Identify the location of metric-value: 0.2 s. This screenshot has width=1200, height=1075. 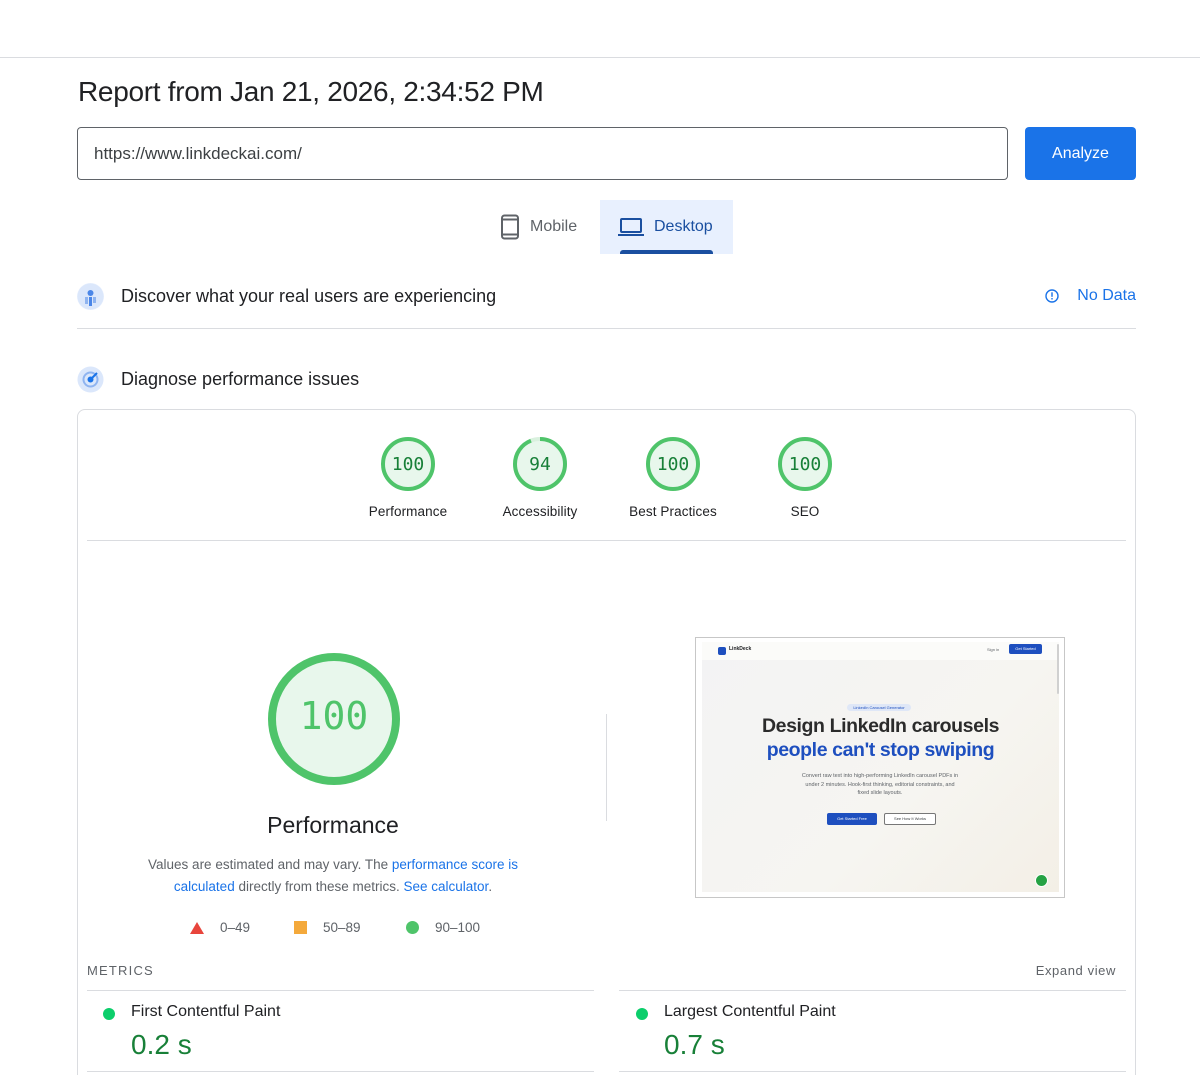
(161, 1044).